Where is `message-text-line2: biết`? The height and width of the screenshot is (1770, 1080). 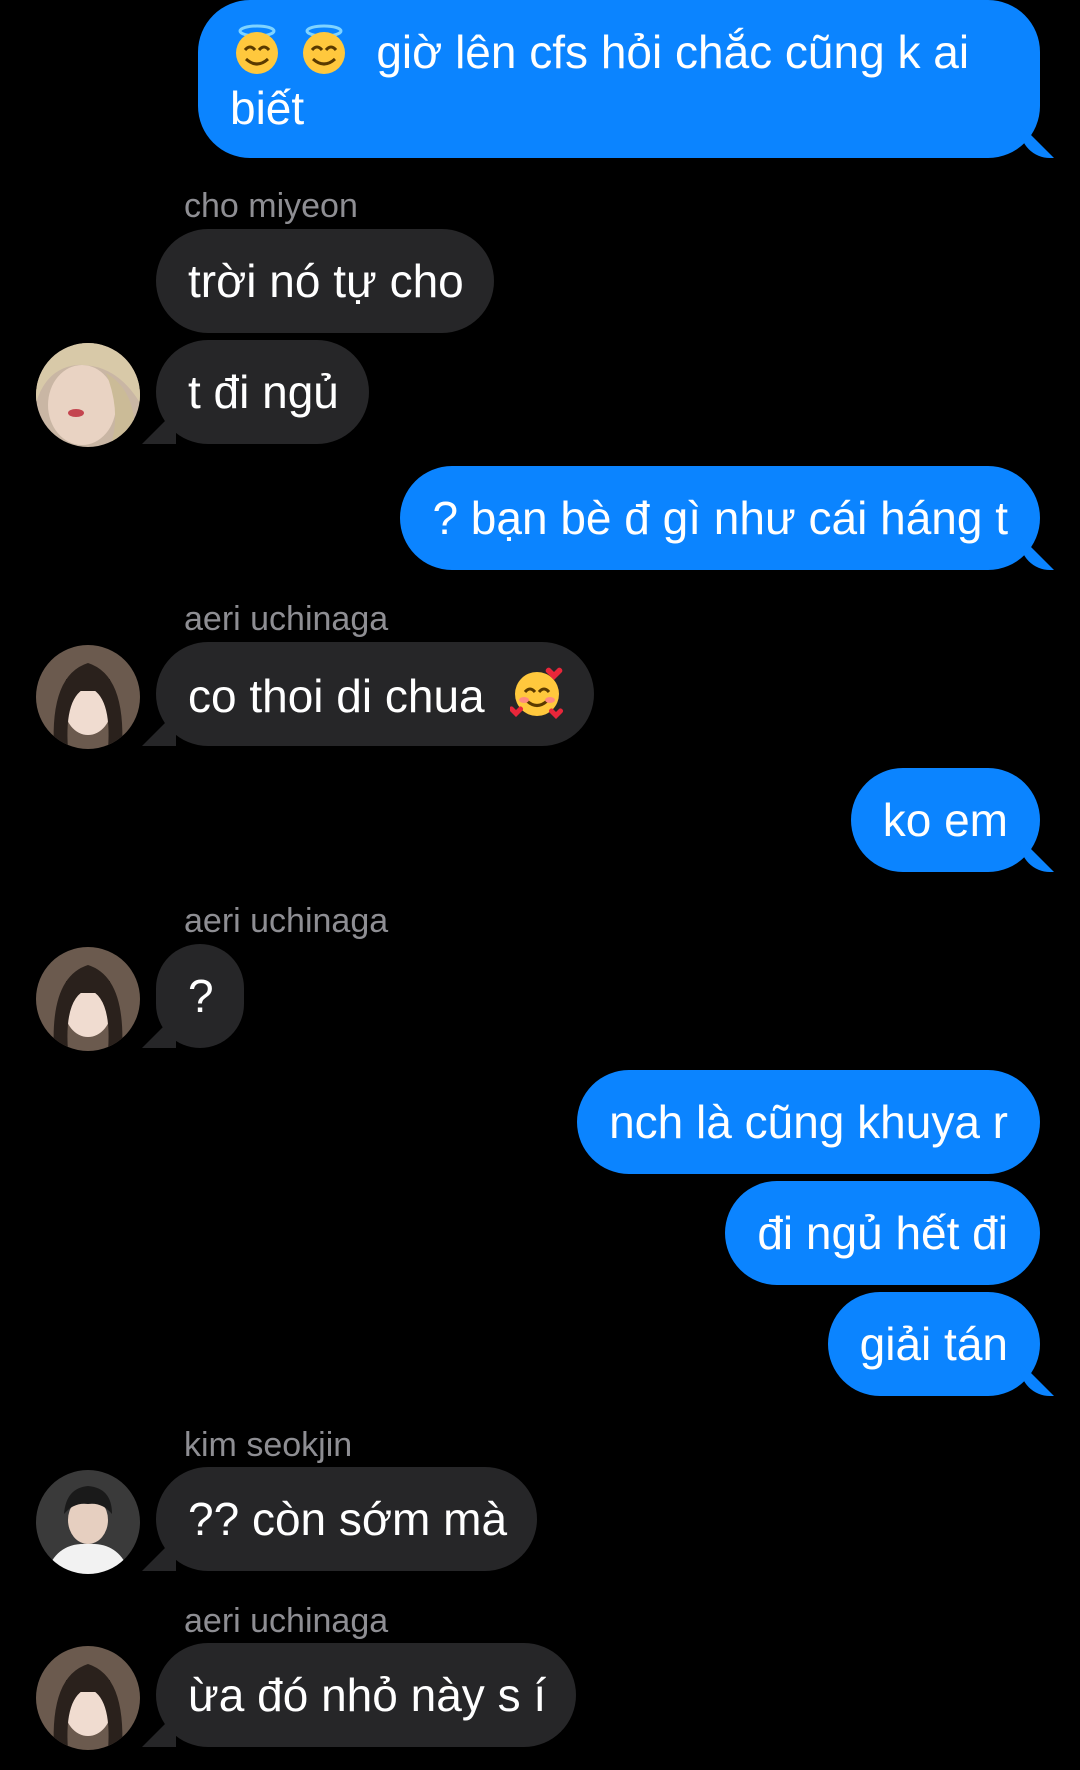 message-text-line2: biết is located at coordinates (267, 108).